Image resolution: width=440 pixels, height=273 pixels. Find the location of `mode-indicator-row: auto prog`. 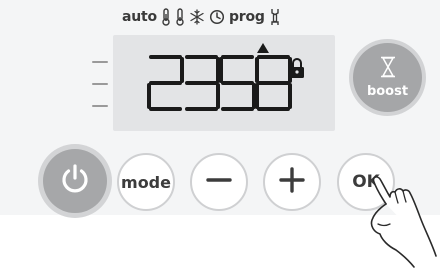

mode-indicator-row: auto prog is located at coordinates (201, 17).